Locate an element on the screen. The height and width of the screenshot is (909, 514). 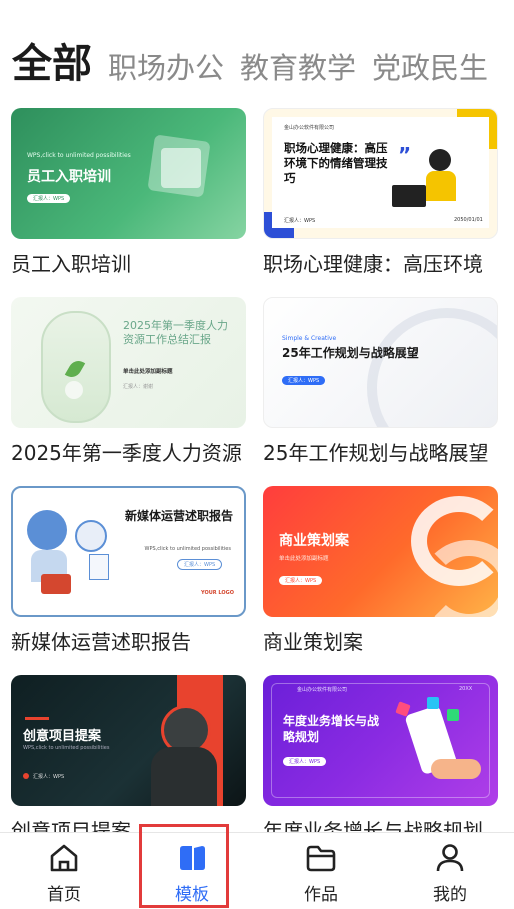
wave-decoration is located at coordinates (432, 367).